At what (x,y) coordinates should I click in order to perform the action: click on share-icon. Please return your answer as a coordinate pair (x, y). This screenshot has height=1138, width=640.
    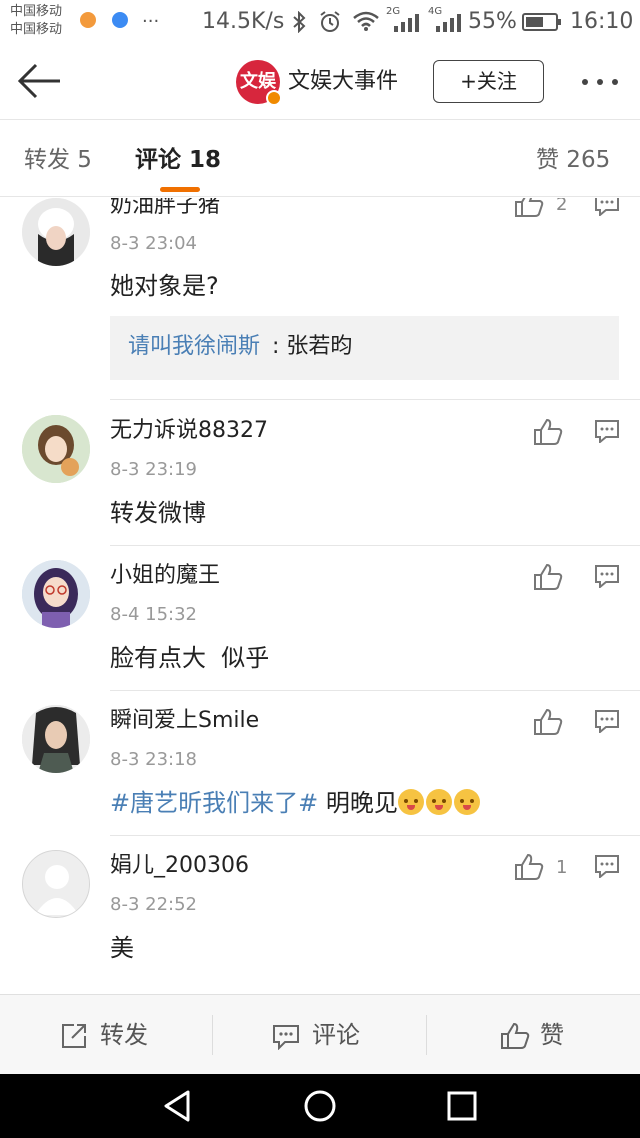
    Looking at the image, I should click on (74, 1036).